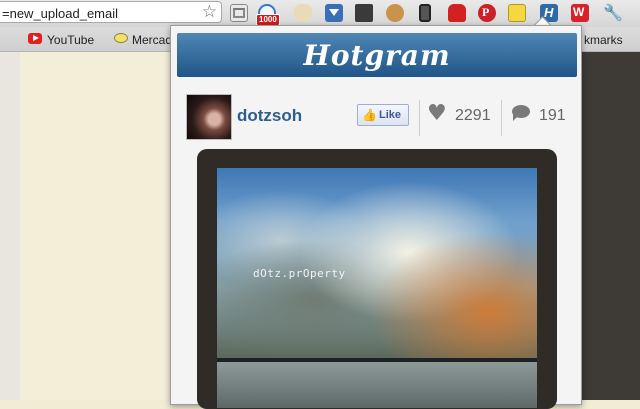 Image resolution: width=640 pixels, height=409 pixels. I want to click on wrench-icon: 🔧, so click(612, 12).